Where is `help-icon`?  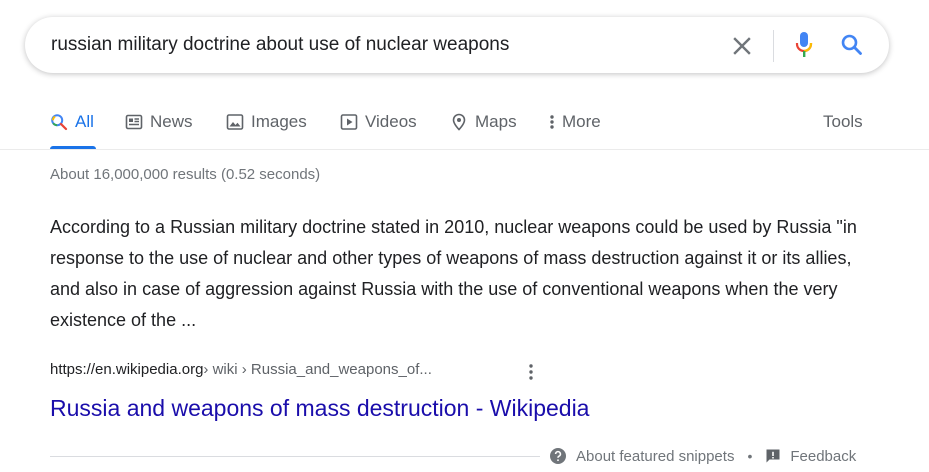
help-icon is located at coordinates (558, 456).